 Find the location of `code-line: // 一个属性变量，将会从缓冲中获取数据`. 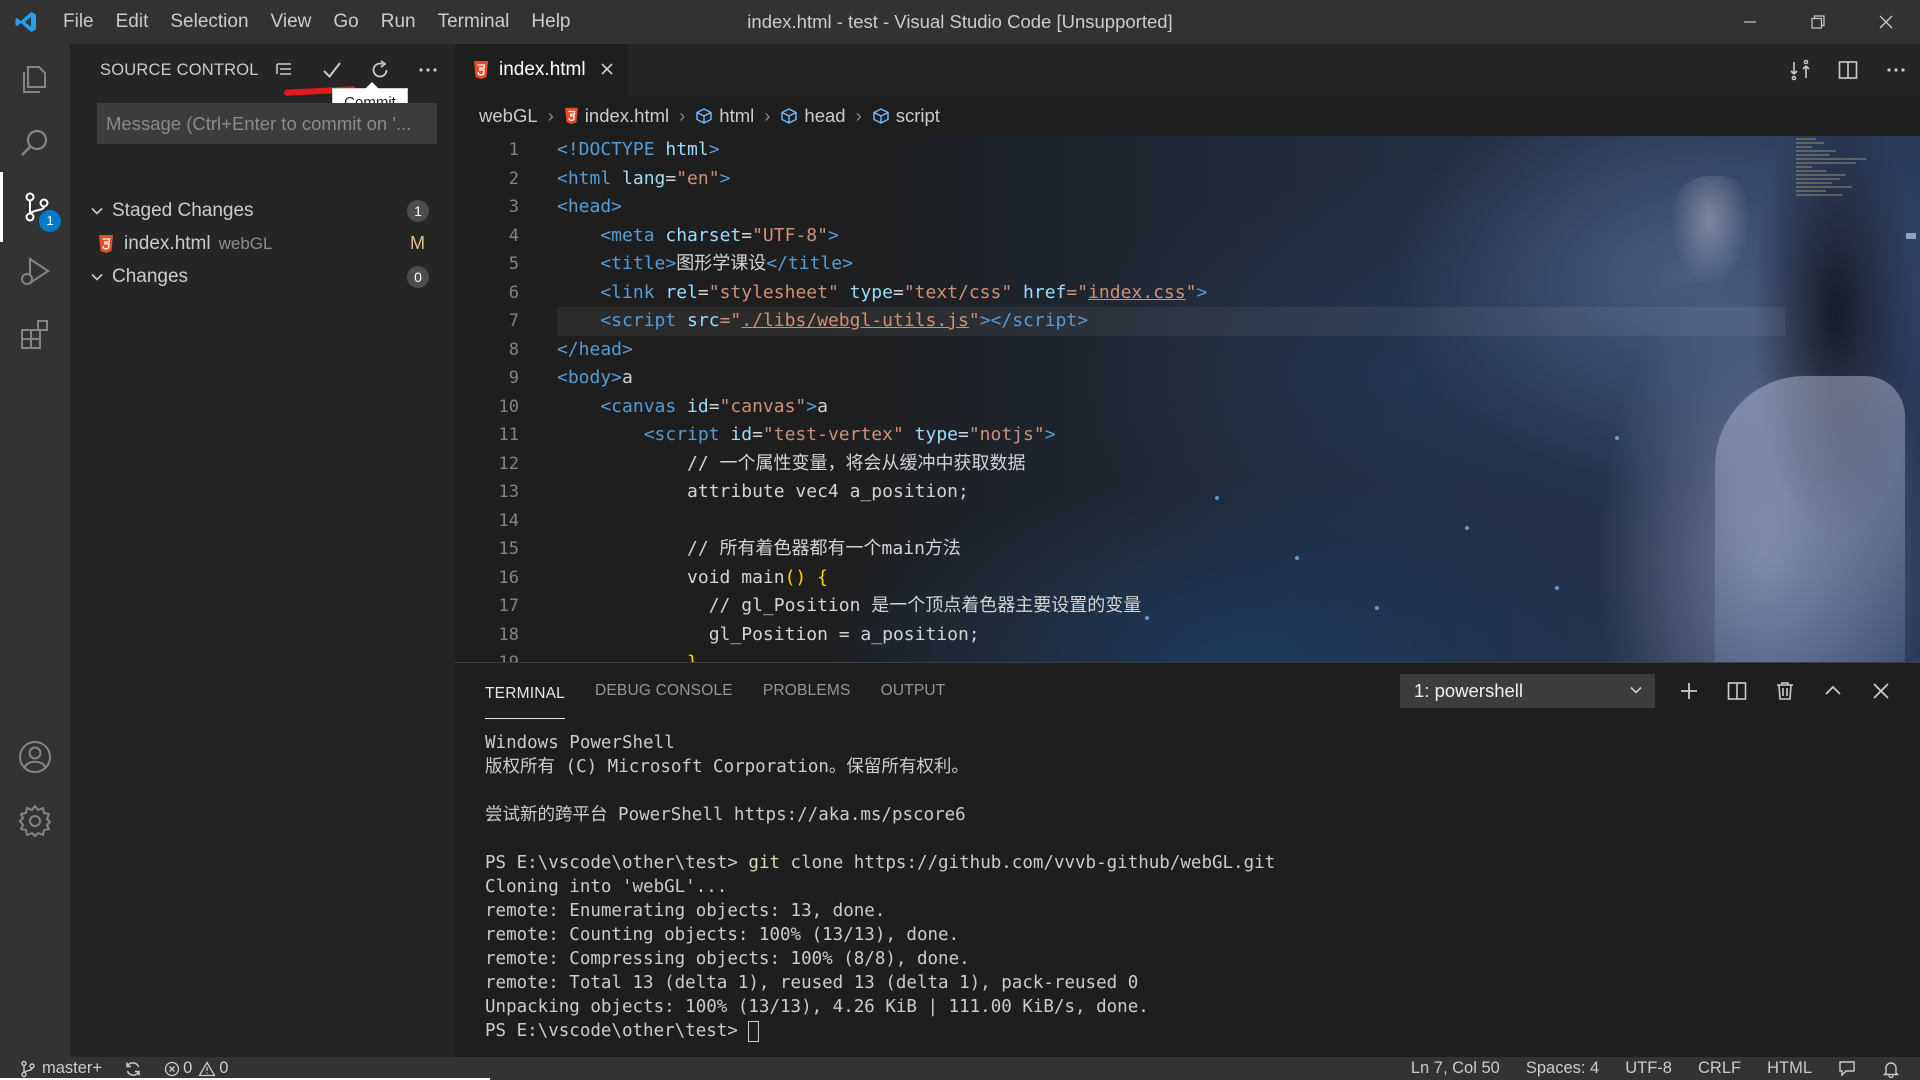

code-line: // 一个属性变量，将会从缓冲中获取数据 is located at coordinates (791, 463).